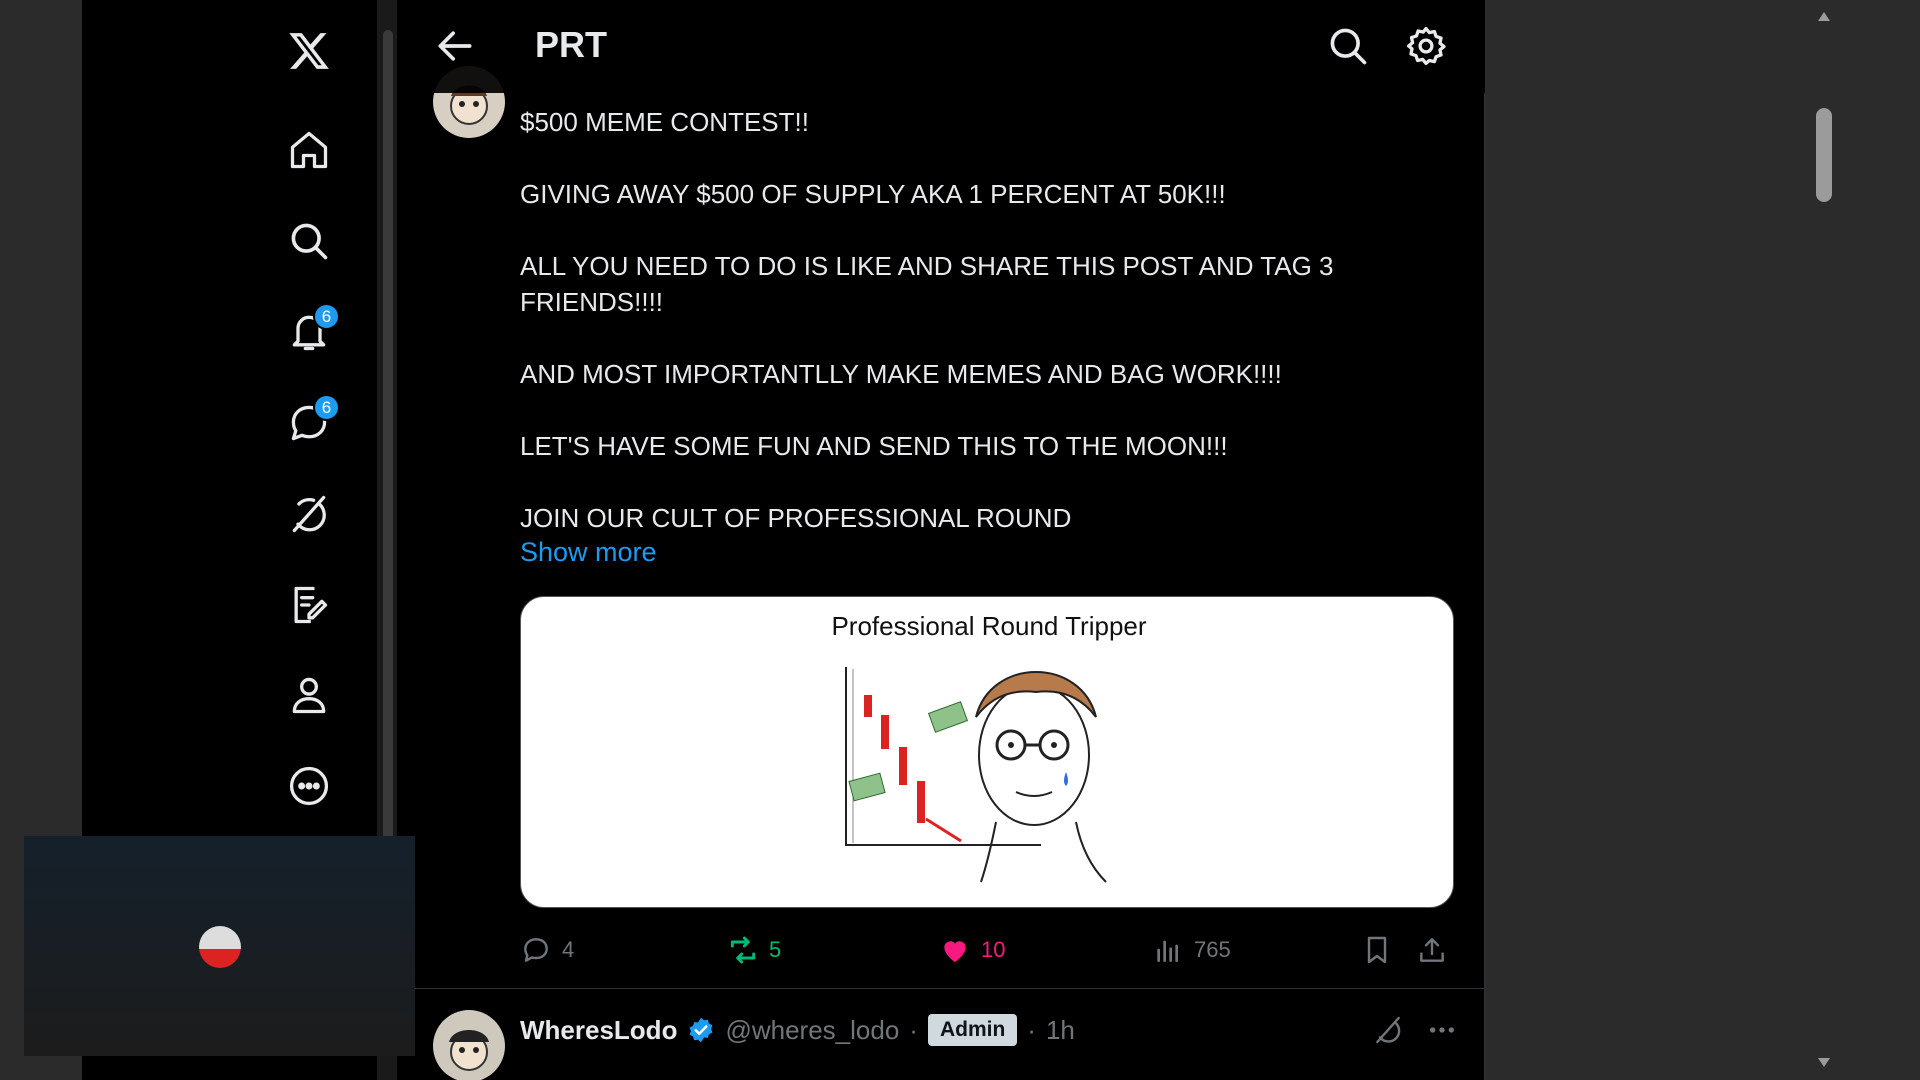 This screenshot has width=1920, height=1080. I want to click on scroll-up-arrow, so click(1824, 16).